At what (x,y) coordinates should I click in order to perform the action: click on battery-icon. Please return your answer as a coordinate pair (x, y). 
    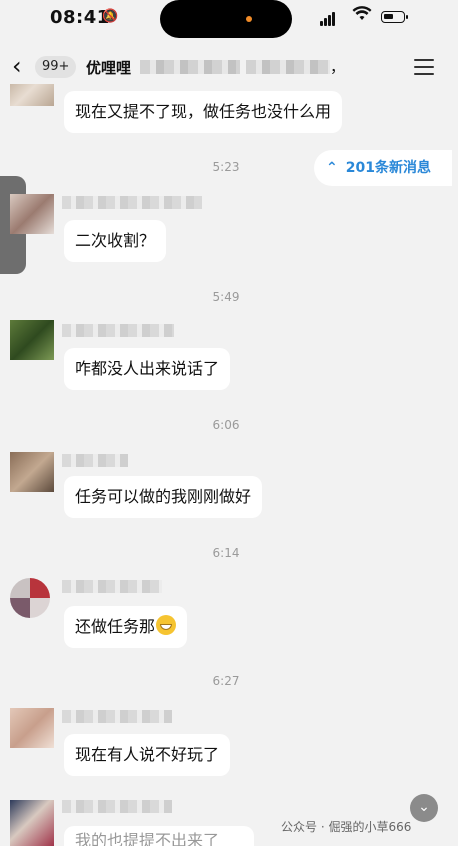
    Looking at the image, I should click on (394, 17).